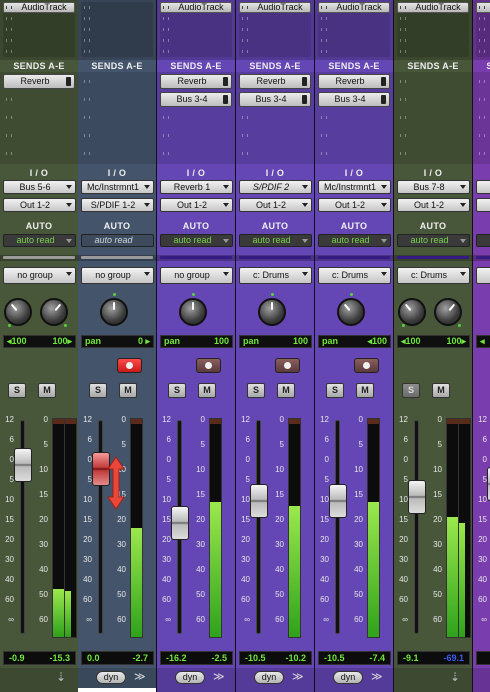 Image resolution: width=490 pixels, height=692 pixels. Describe the element at coordinates (483, 205) in the screenshot. I see `output-selector: O` at that location.